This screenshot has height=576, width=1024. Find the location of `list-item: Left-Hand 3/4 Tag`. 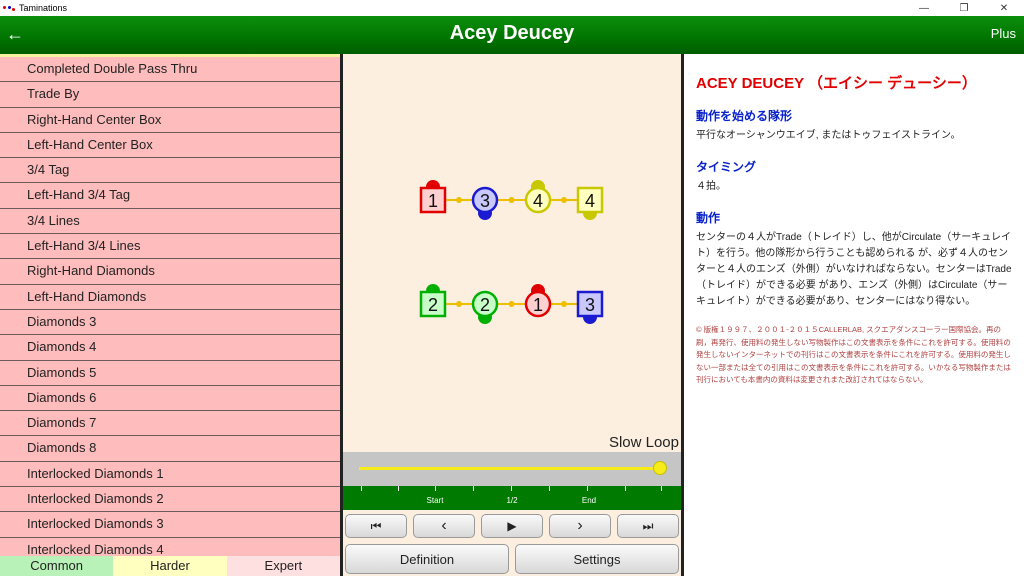

list-item: Left-Hand 3/4 Tag is located at coordinates (170, 196).